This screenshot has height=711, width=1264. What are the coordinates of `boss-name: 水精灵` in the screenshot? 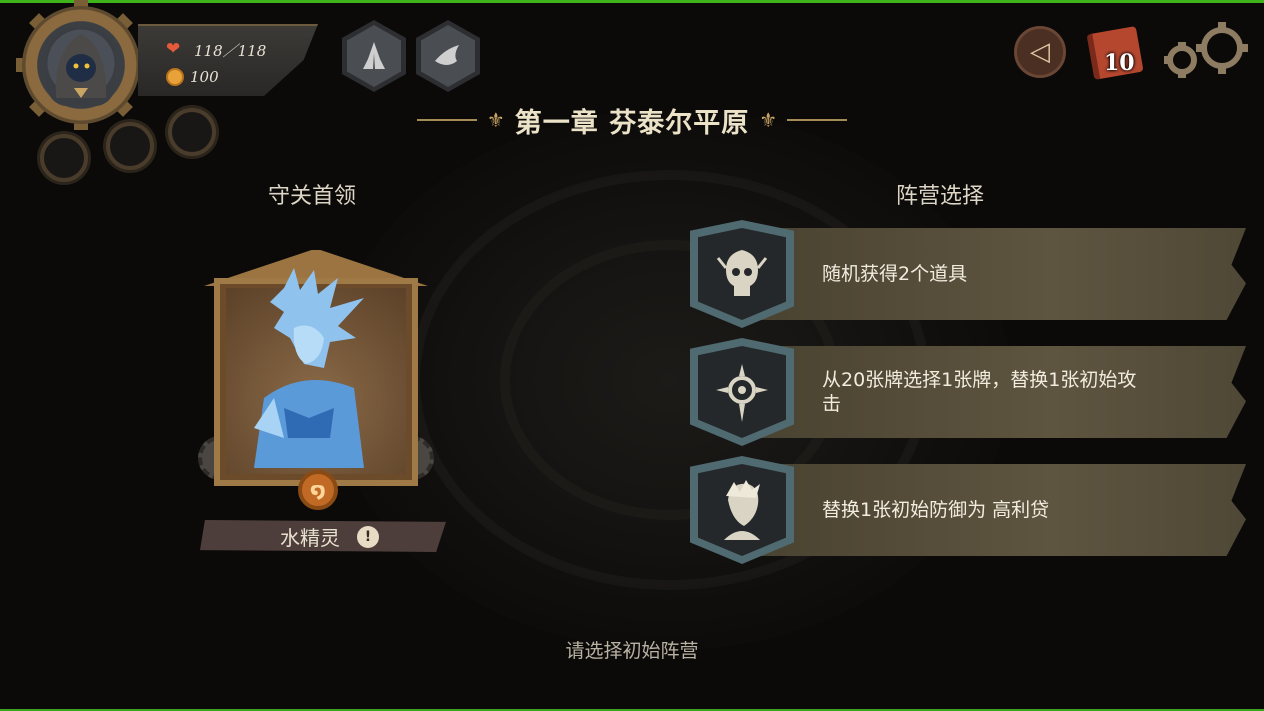 It's located at (310, 538).